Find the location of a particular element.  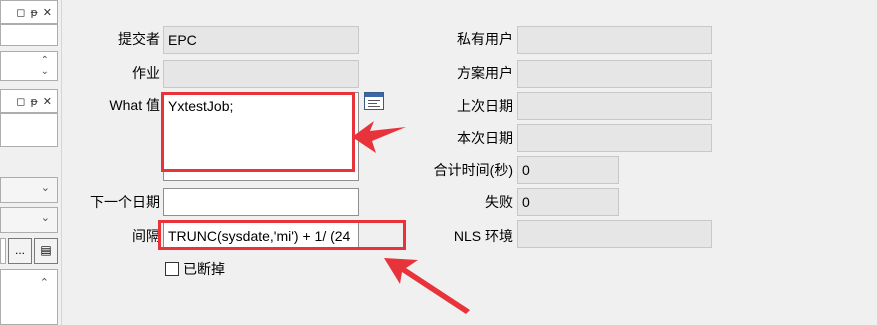

nls-env-label: NLS 环境 is located at coordinates (483, 236).